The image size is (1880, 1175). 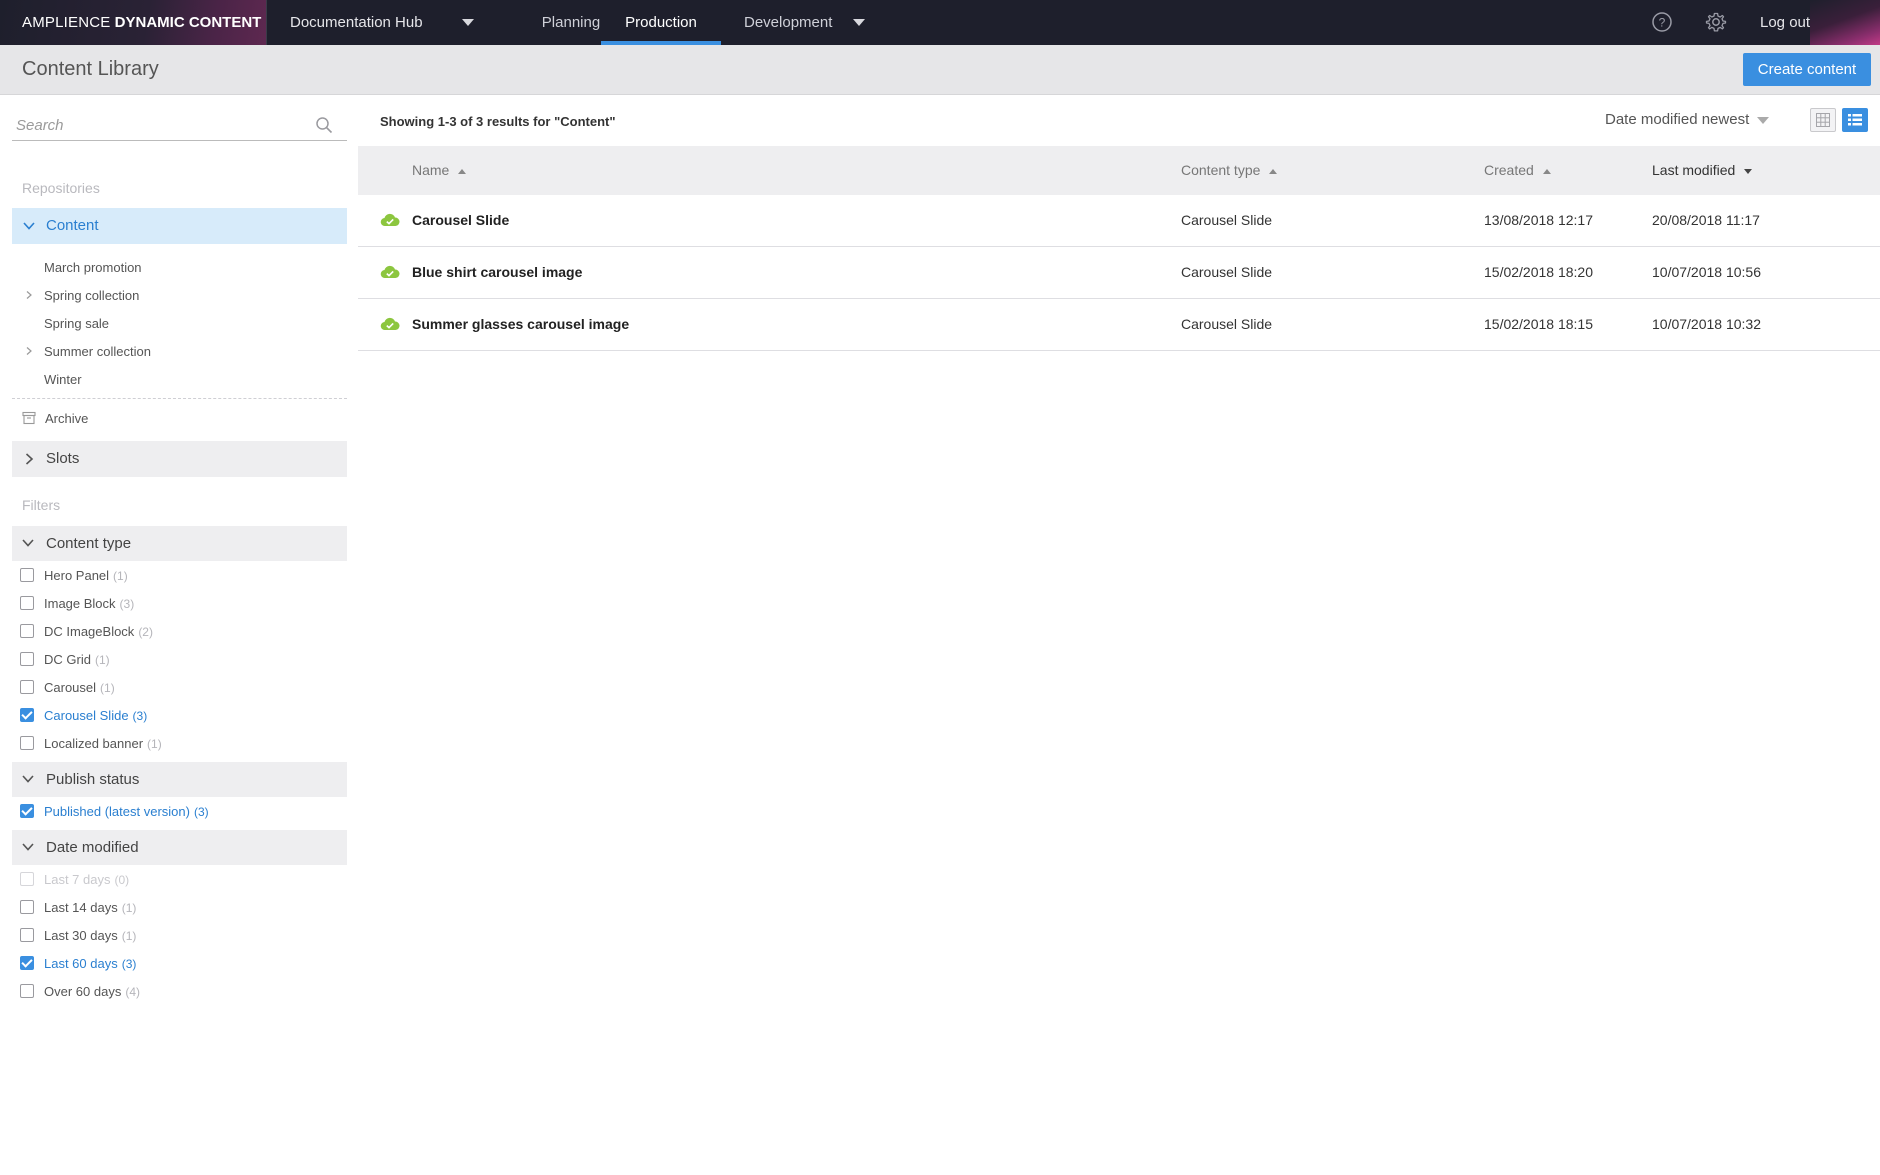 I want to click on brand-name-bold: DYNAMIC CONTENT, so click(x=188, y=22).